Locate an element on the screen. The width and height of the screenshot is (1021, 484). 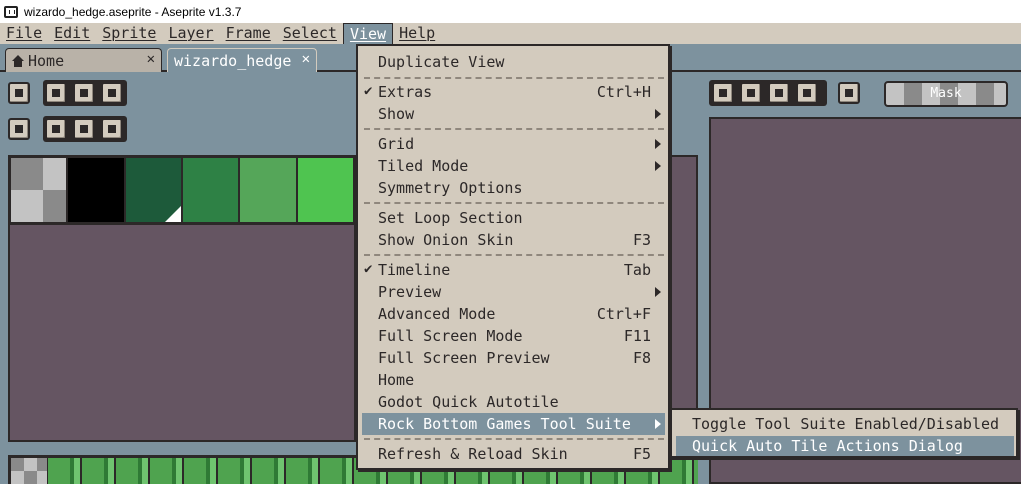
minus-icon is located at coordinates (56, 129).